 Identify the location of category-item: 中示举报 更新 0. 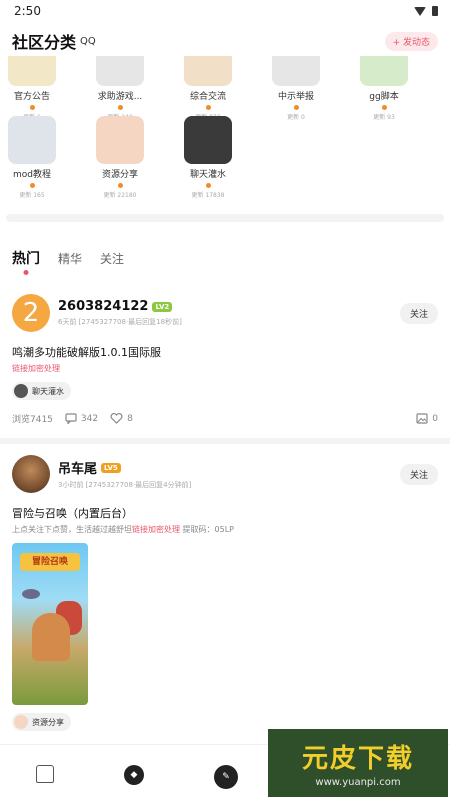
(296, 88).